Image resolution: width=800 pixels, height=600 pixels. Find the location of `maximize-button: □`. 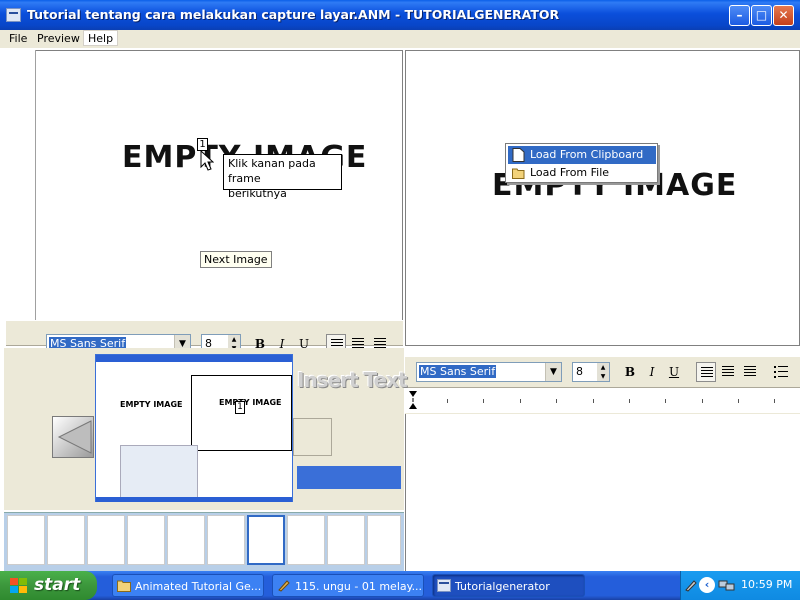

maximize-button: □ is located at coordinates (761, 15).